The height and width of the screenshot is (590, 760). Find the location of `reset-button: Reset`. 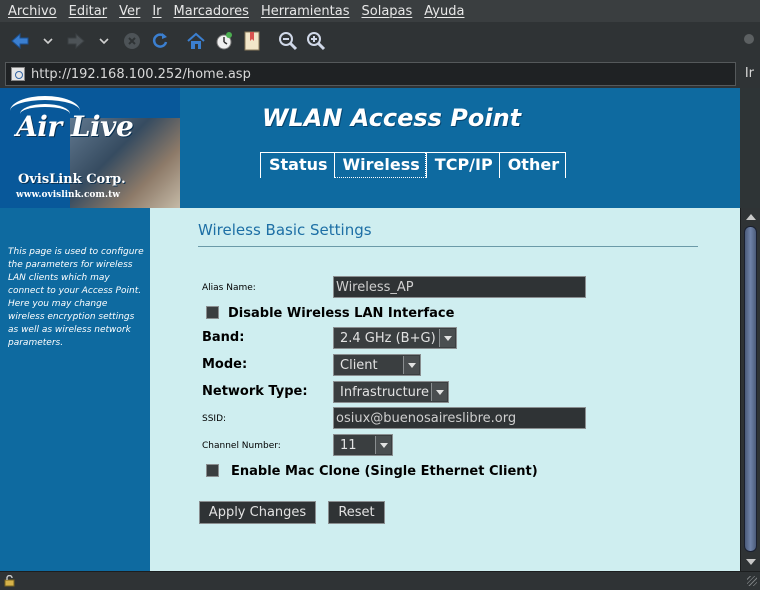

reset-button: Reset is located at coordinates (356, 512).